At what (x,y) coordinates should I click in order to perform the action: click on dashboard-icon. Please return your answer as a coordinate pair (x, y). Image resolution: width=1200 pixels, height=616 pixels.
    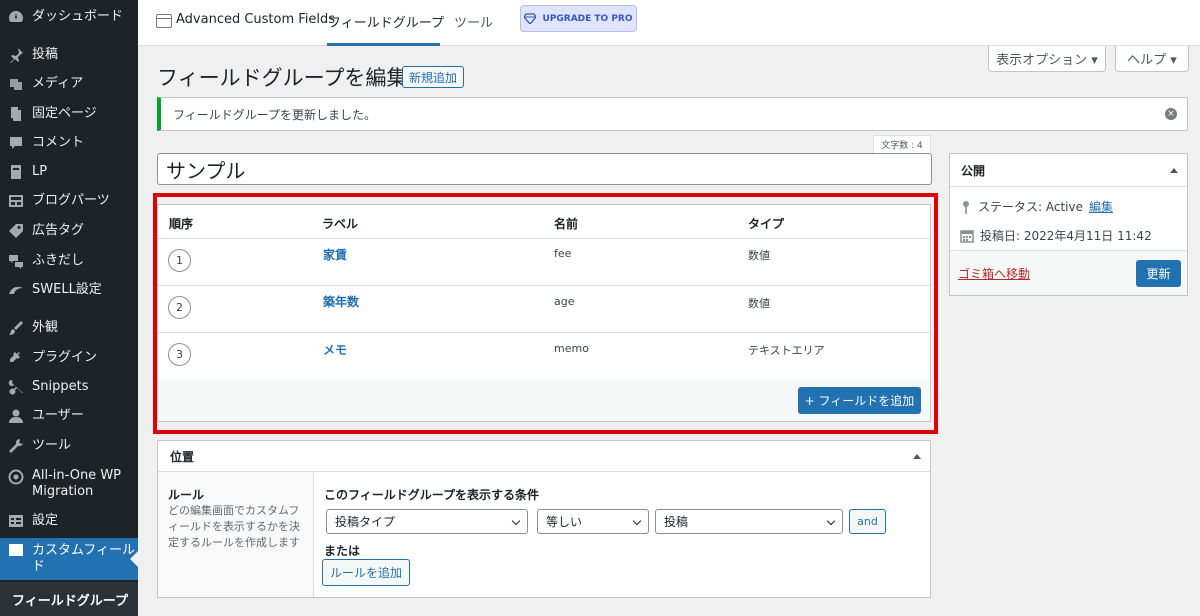
    Looking at the image, I should click on (16, 17).